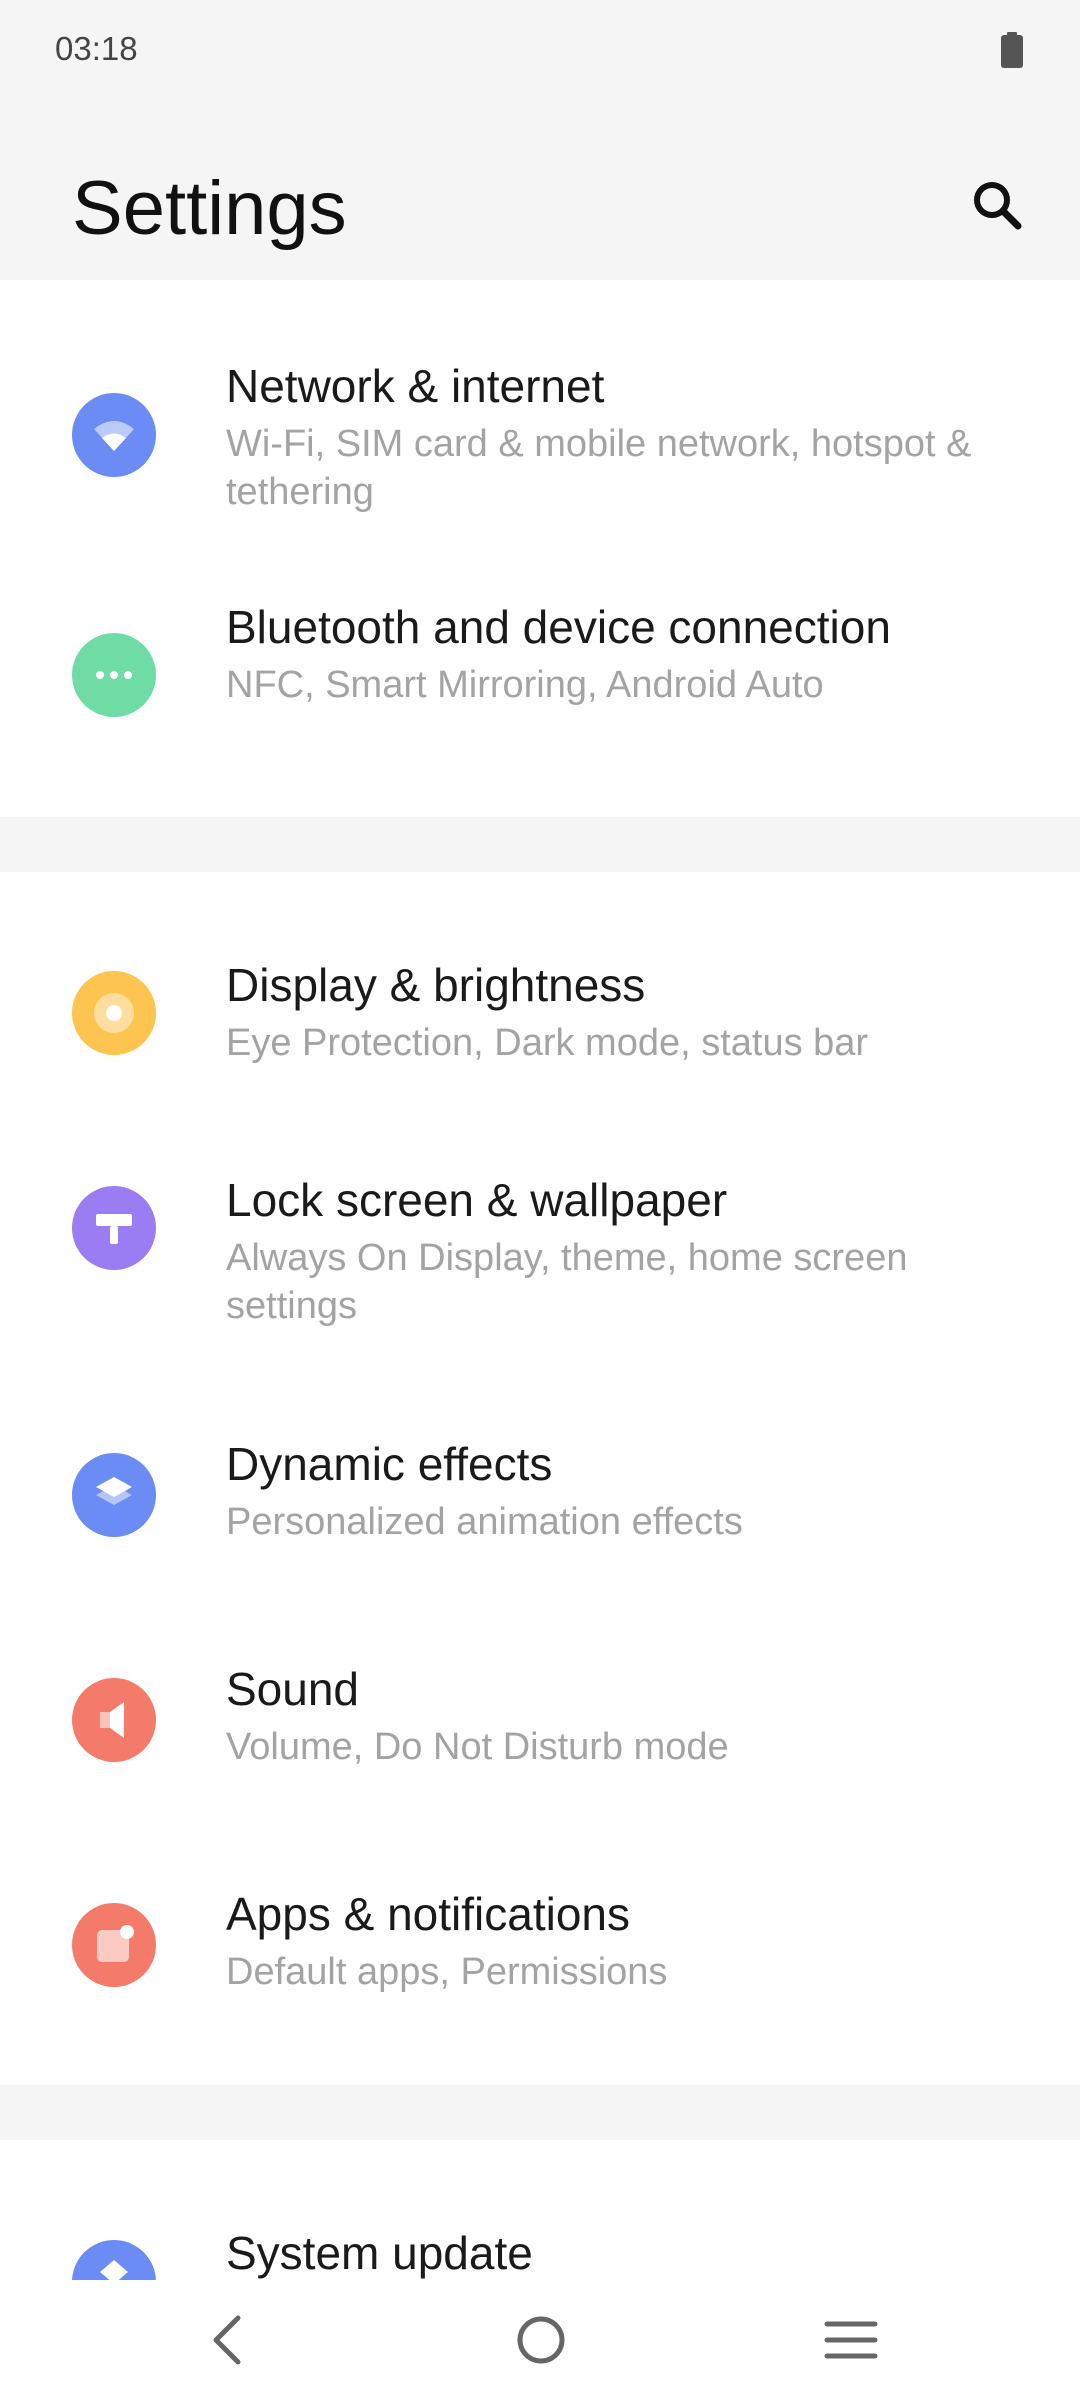 Image resolution: width=1080 pixels, height=2400 pixels. What do you see at coordinates (114, 435) in the screenshot?
I see `wifi-icon` at bounding box center [114, 435].